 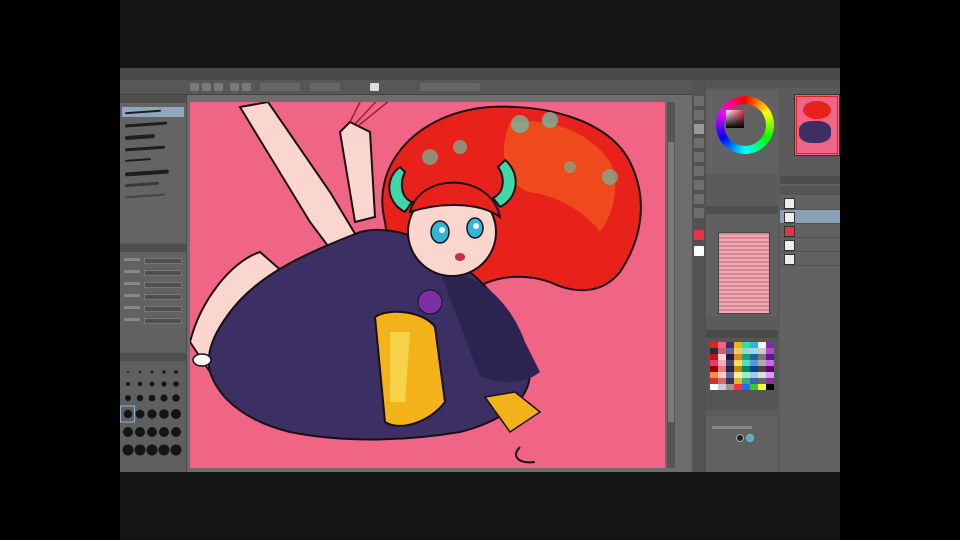 I want to click on open-file-icon, so click(x=206, y=87).